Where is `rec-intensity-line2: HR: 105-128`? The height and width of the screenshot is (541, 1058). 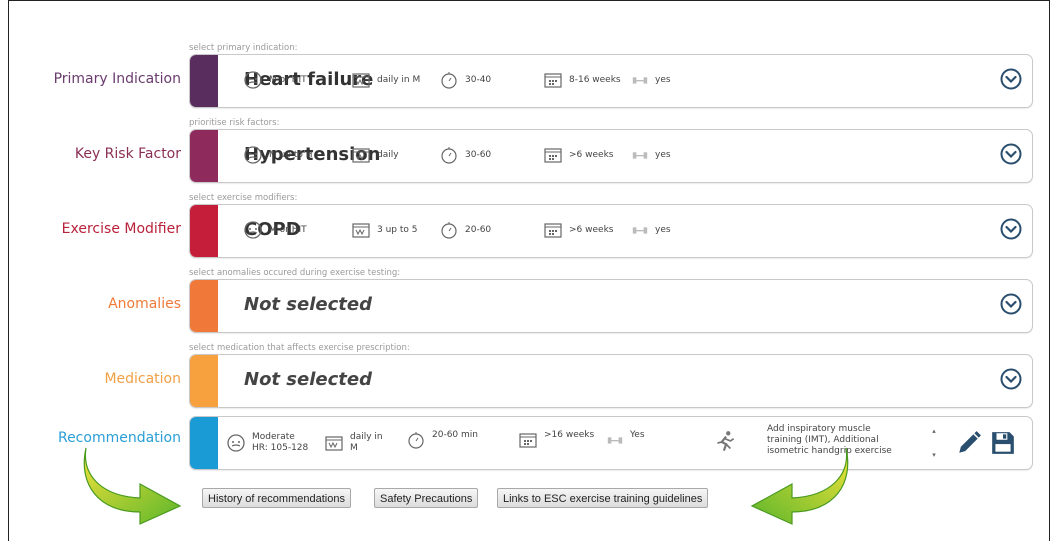
rec-intensity-line2: HR: 105-128 is located at coordinates (280, 448).